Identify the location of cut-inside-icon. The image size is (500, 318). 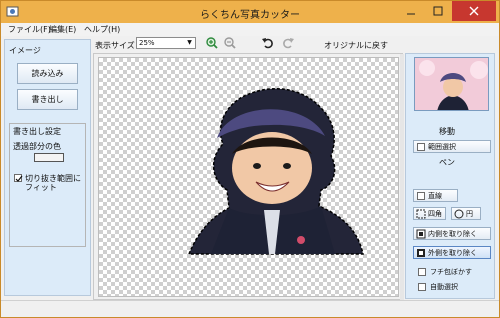
(421, 233).